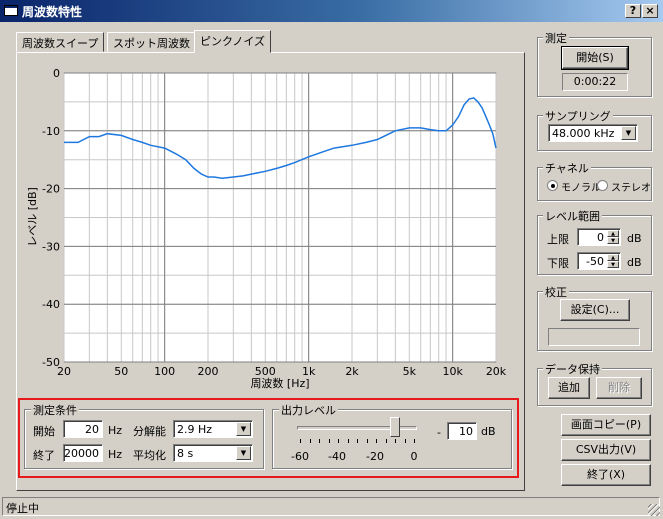 Image resolution: width=663 pixels, height=519 pixels. What do you see at coordinates (452, 371) in the screenshot?
I see `x-tick-label: 10k` at bounding box center [452, 371].